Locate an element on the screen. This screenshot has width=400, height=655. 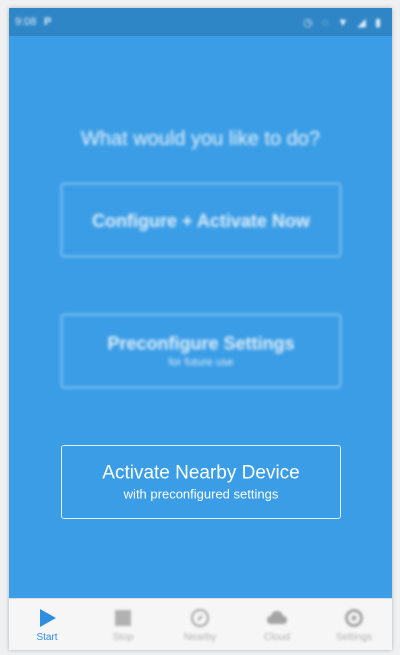
stop-icon is located at coordinates (123, 618).